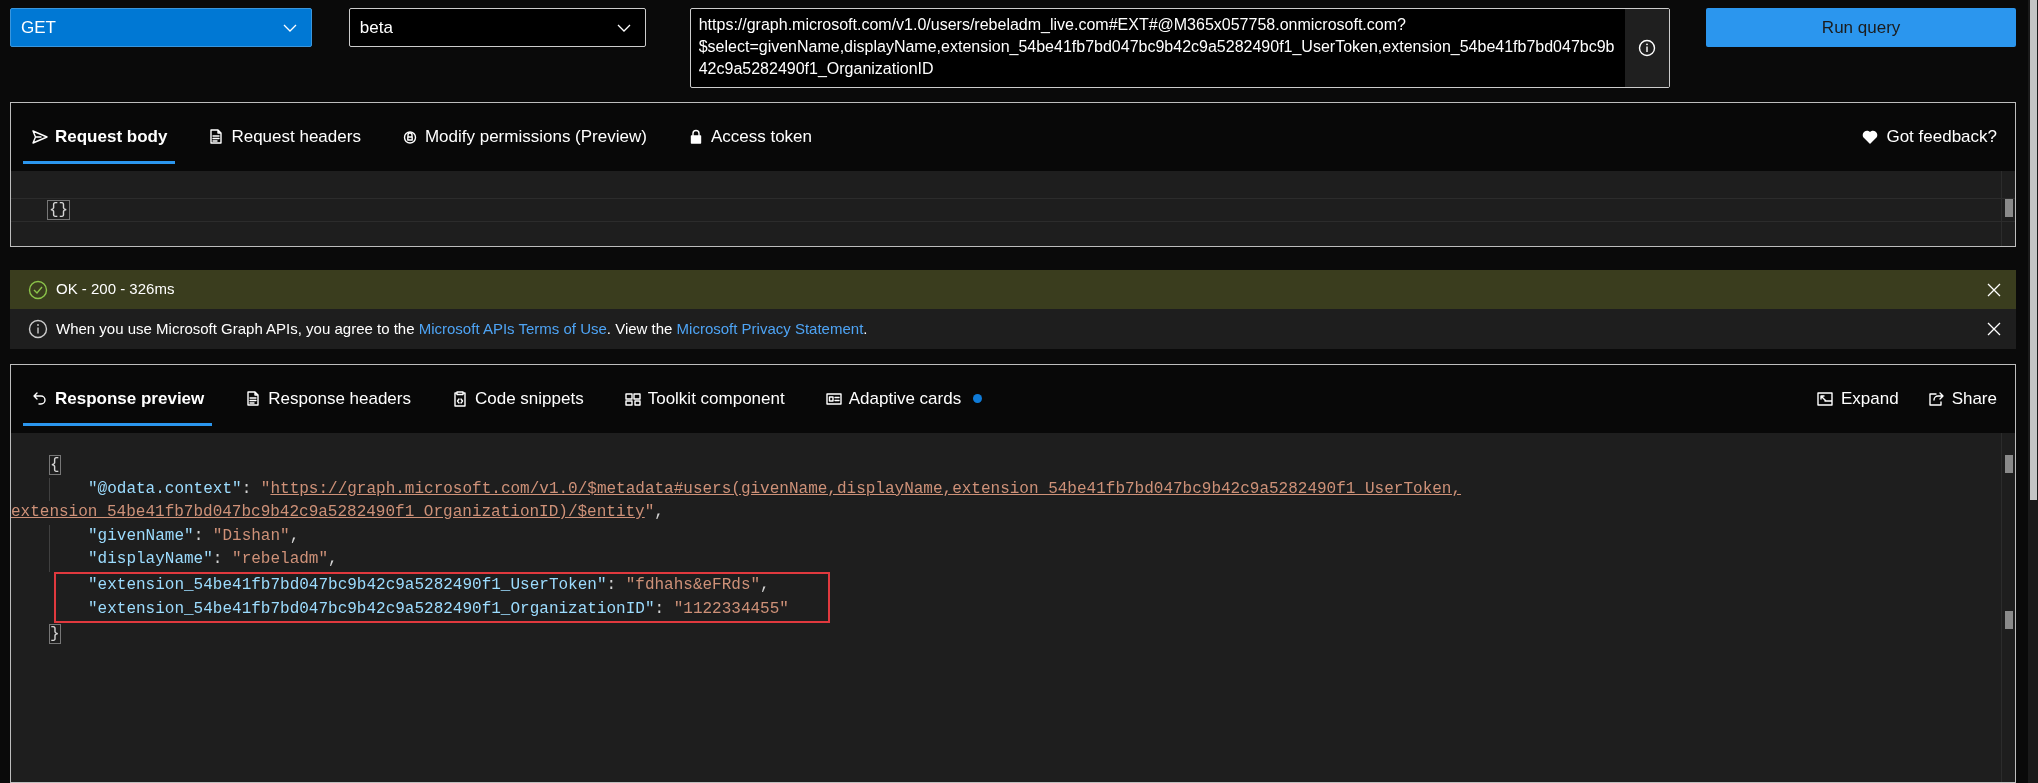 The image size is (2038, 783). Describe the element at coordinates (1861, 27) in the screenshot. I see `run-query-button: Run query` at that location.